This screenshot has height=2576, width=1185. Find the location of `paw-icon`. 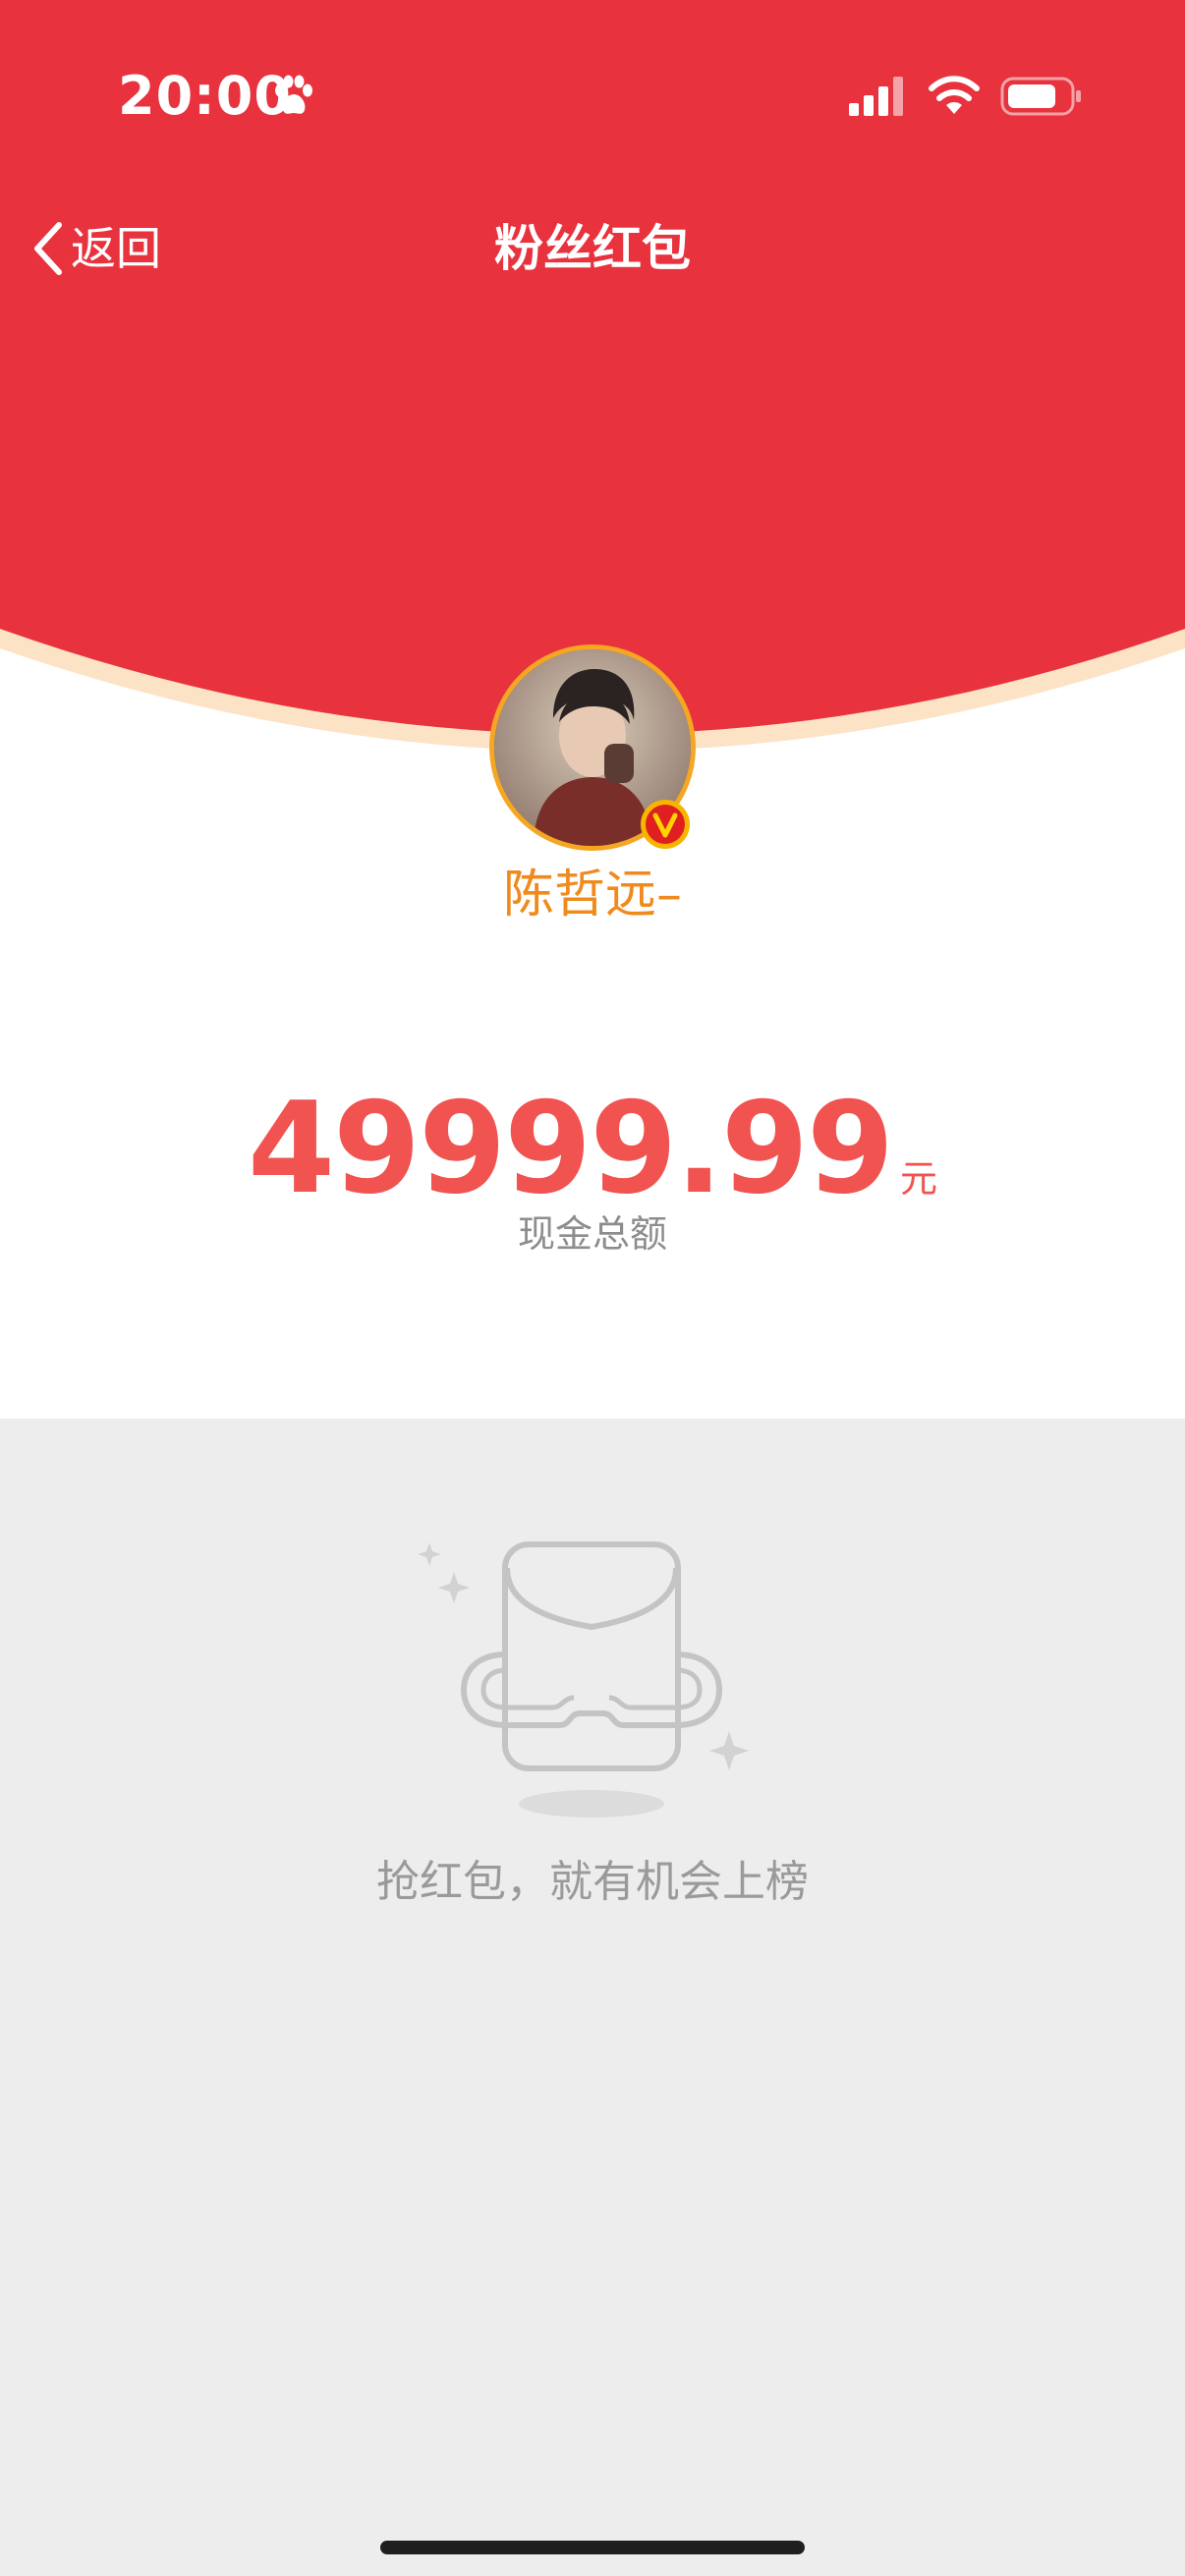

paw-icon is located at coordinates (293, 94).